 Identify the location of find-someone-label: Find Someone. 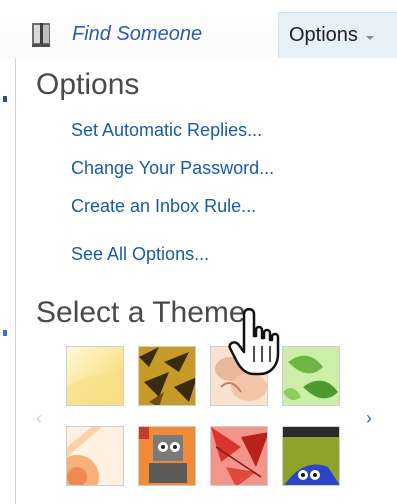
(137, 33).